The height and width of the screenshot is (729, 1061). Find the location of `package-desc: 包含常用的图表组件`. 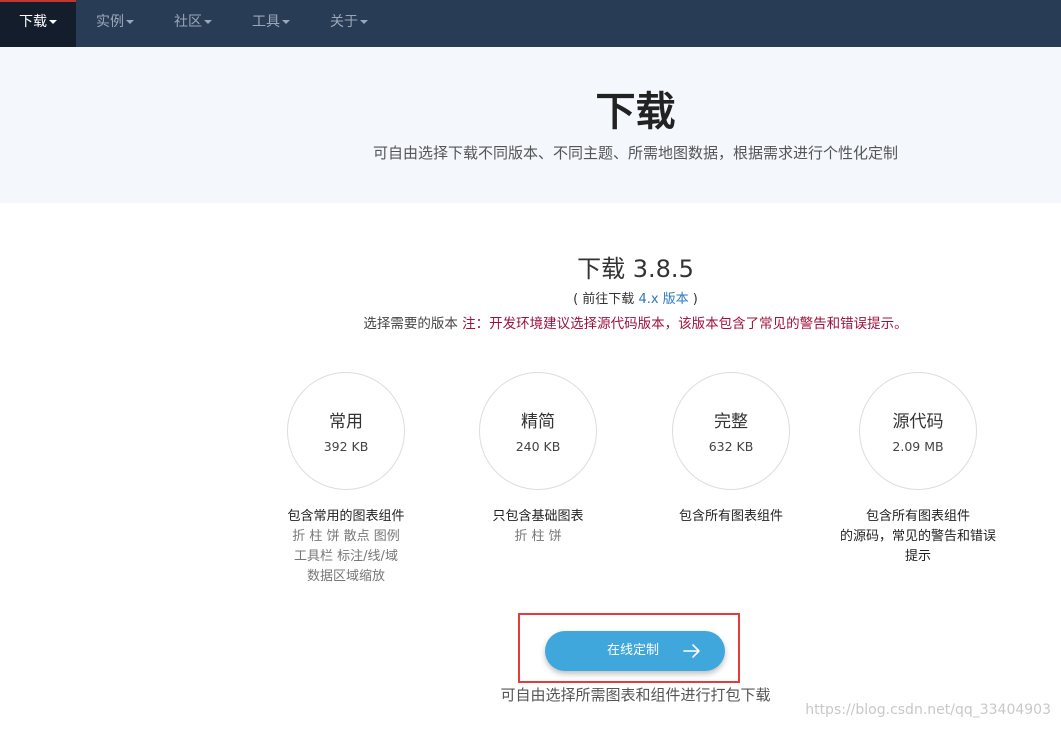

package-desc: 包含常用的图表组件 is located at coordinates (346, 516).